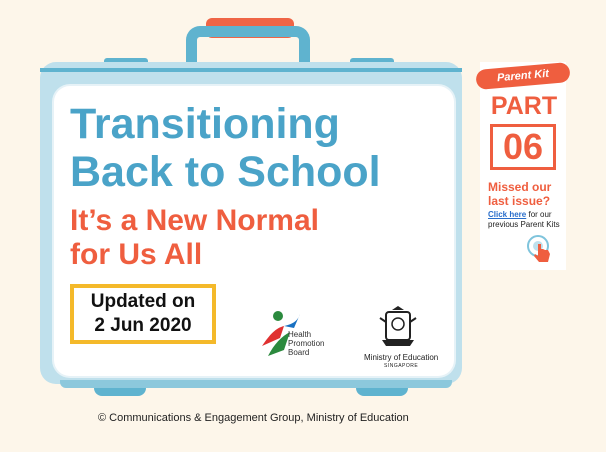  What do you see at coordinates (194, 220) in the screenshot?
I see `subtitle-line-1: It’s a New Normal` at bounding box center [194, 220].